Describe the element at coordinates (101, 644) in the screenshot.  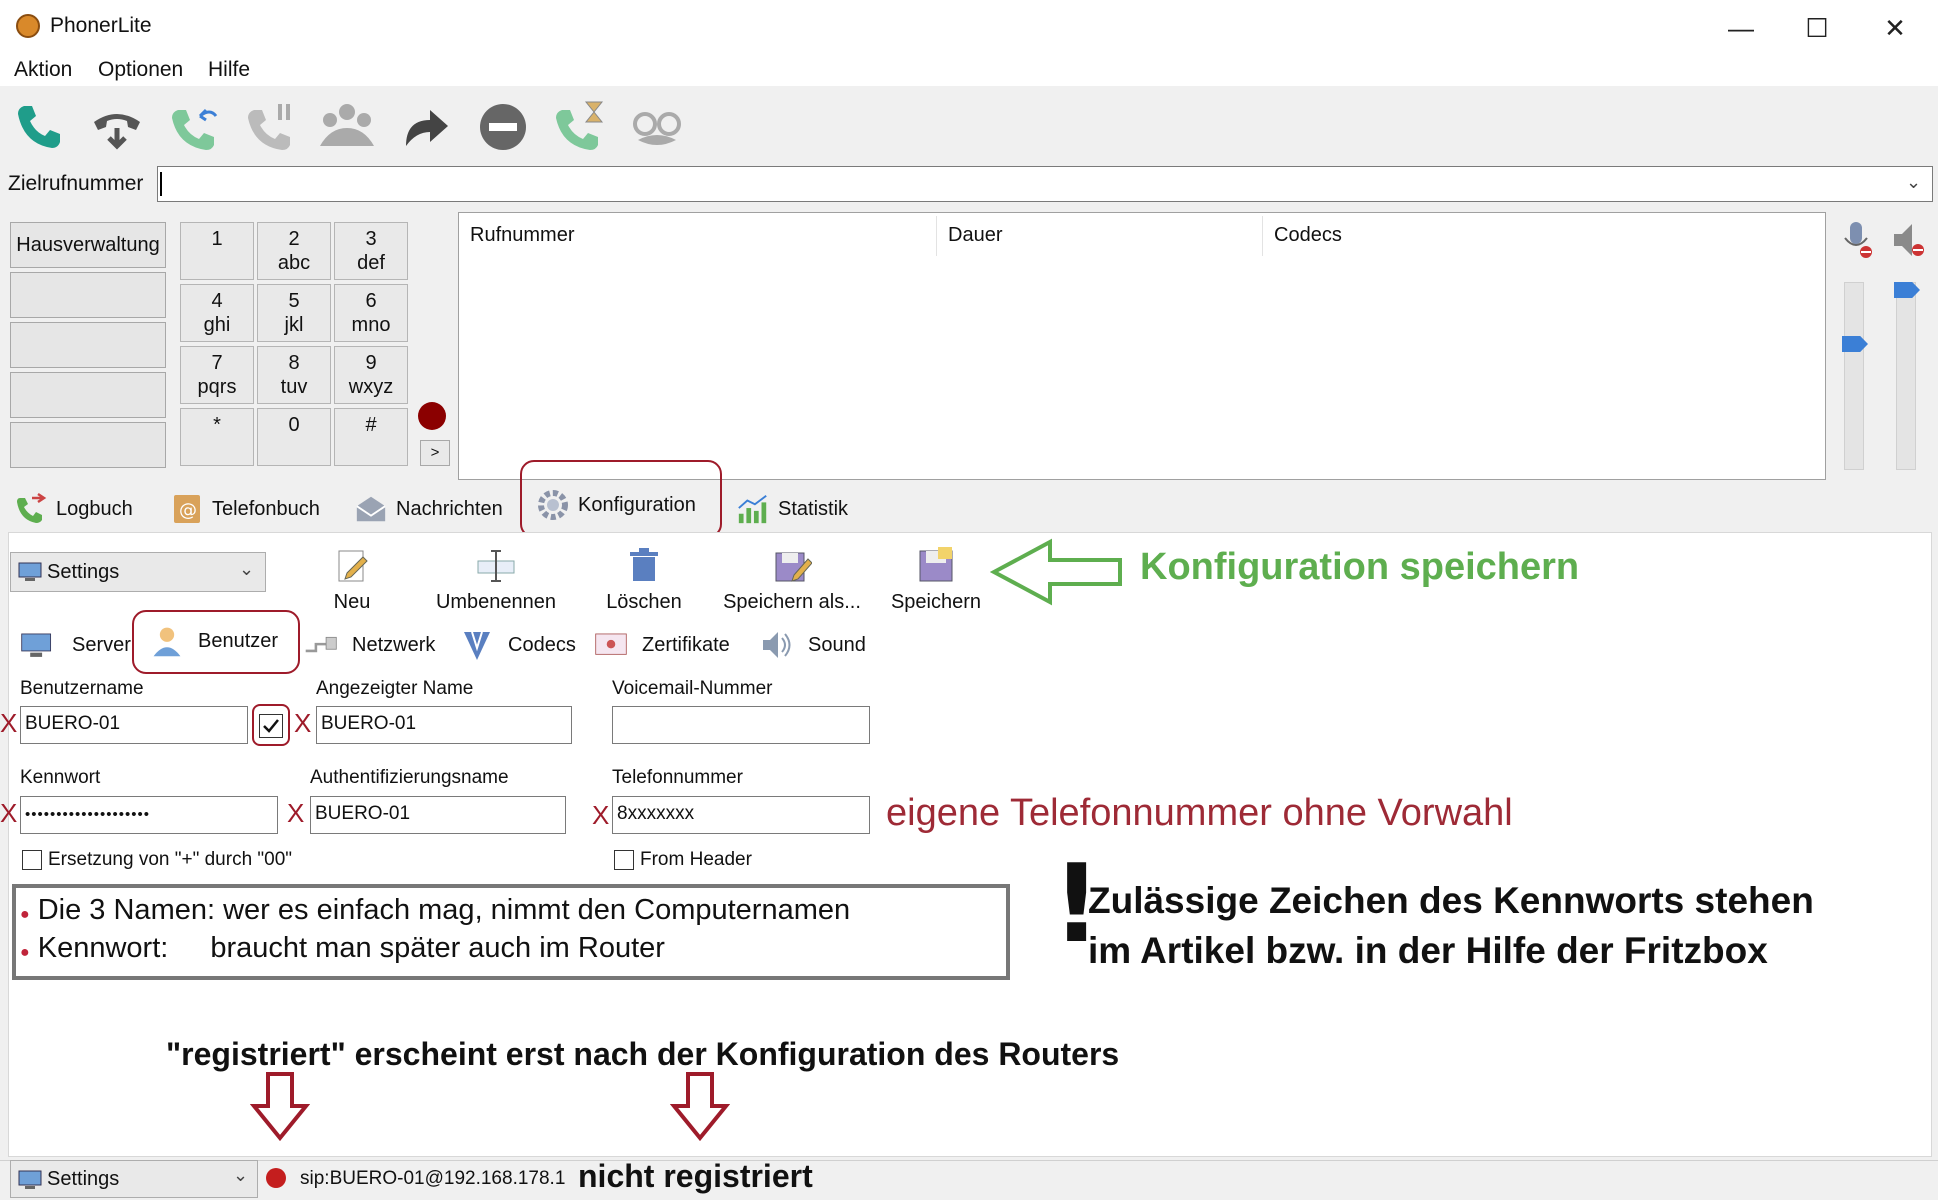
I see `tab-label: Server` at that location.